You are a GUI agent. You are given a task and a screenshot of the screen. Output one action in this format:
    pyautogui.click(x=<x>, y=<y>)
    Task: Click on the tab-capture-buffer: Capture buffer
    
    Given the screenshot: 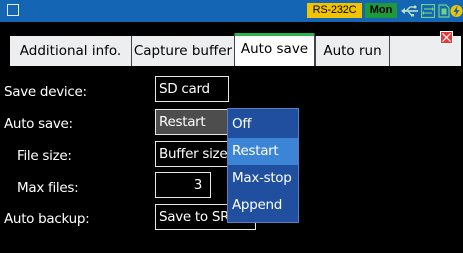 What is the action you would take?
    pyautogui.click(x=182, y=51)
    